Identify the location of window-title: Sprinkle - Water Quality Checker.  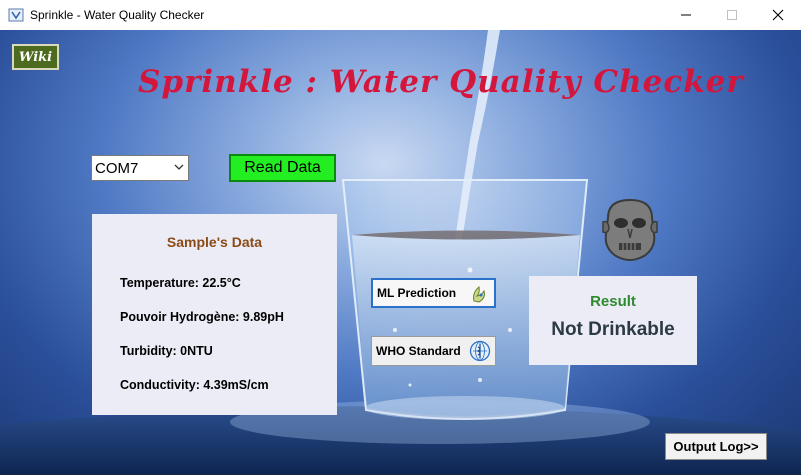
(117, 15).